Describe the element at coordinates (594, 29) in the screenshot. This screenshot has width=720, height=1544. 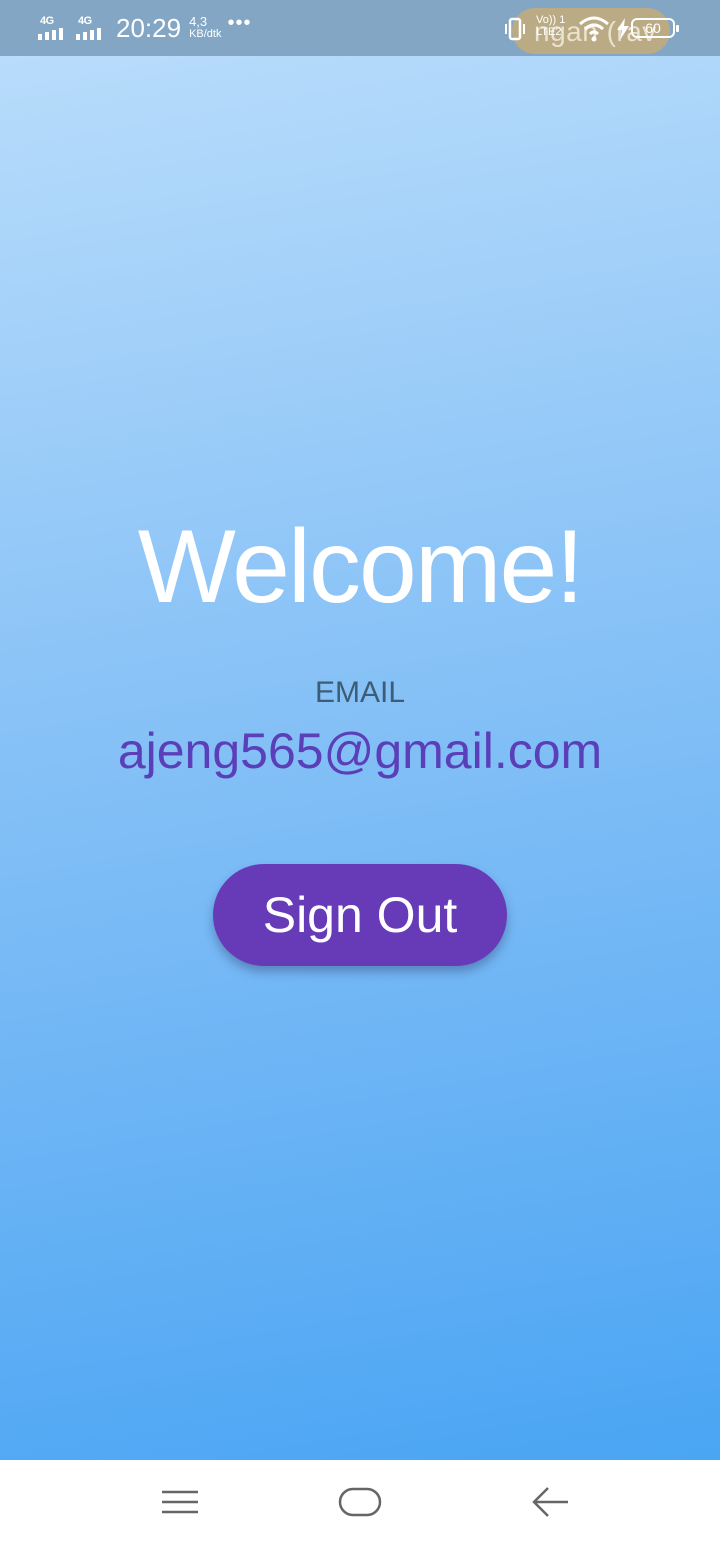
I see `wifi-icon` at that location.